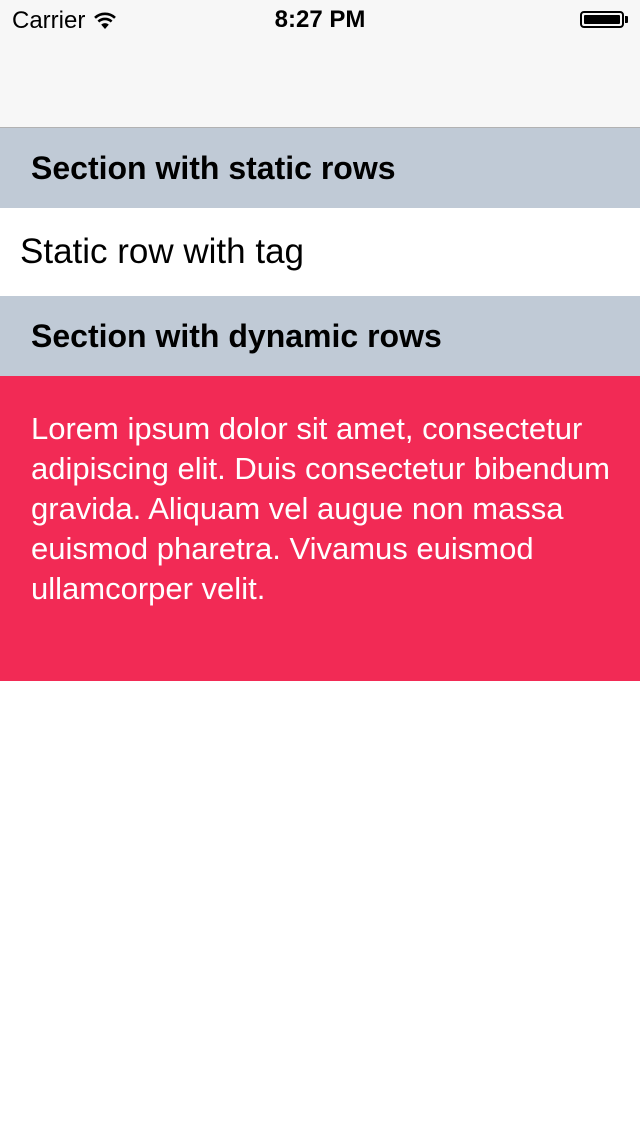  I want to click on clock: 8:27 PM, so click(320, 19).